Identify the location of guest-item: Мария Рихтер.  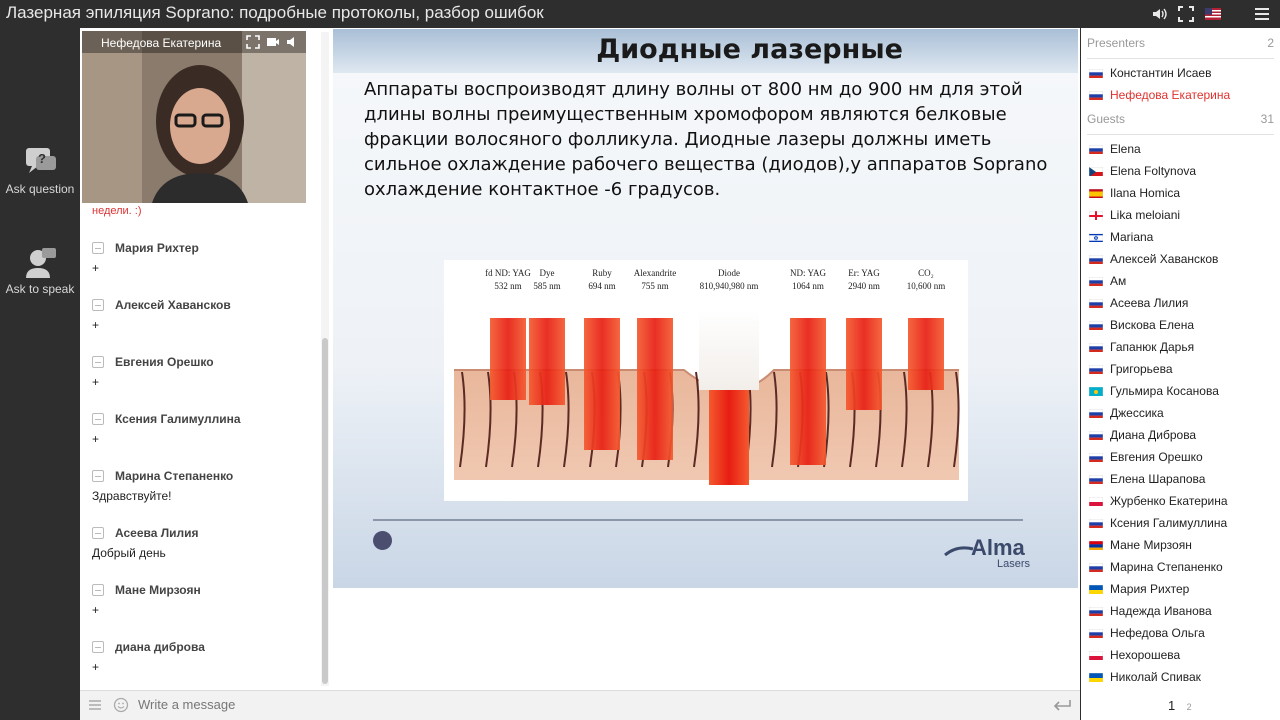
(1181, 589).